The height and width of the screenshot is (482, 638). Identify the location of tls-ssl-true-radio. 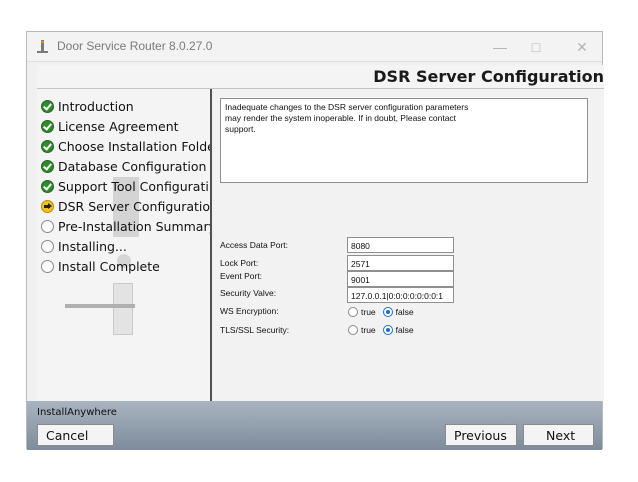
(353, 330).